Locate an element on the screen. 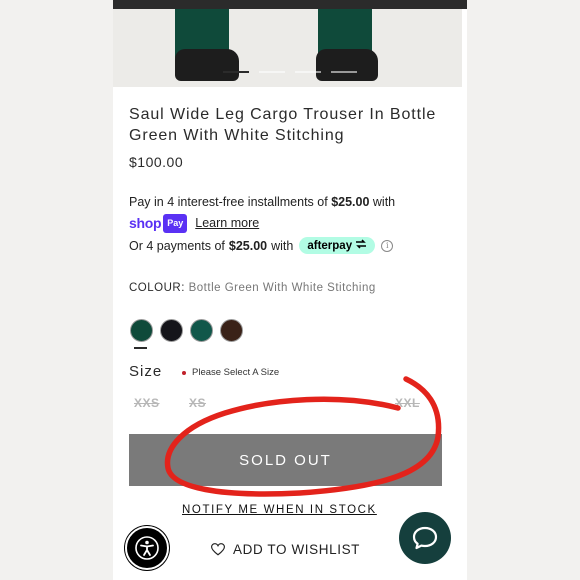  colour-swatch-bottle-green is located at coordinates (141, 330).